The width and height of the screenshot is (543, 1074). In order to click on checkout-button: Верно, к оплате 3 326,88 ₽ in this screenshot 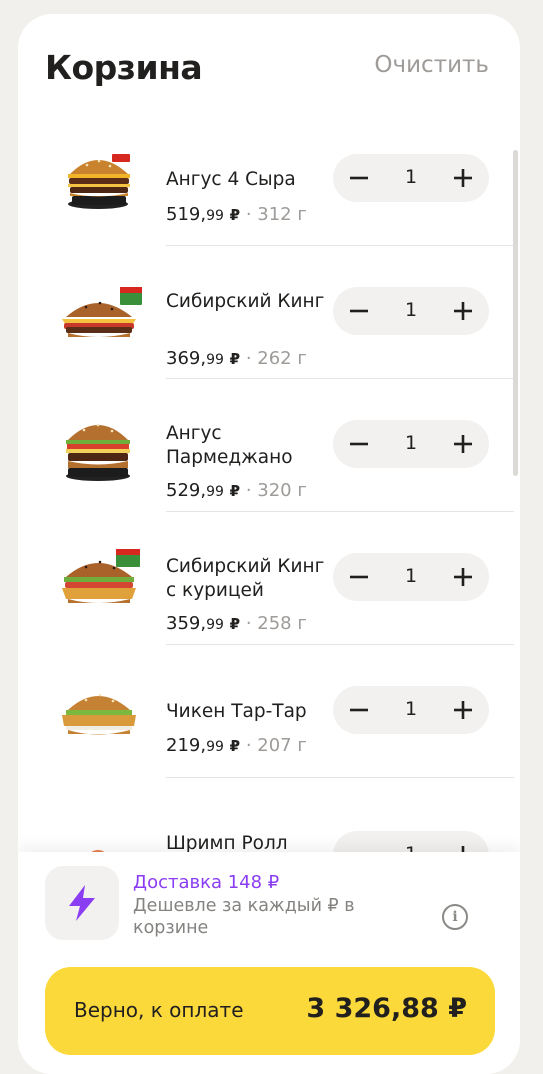, I will do `click(270, 1011)`.